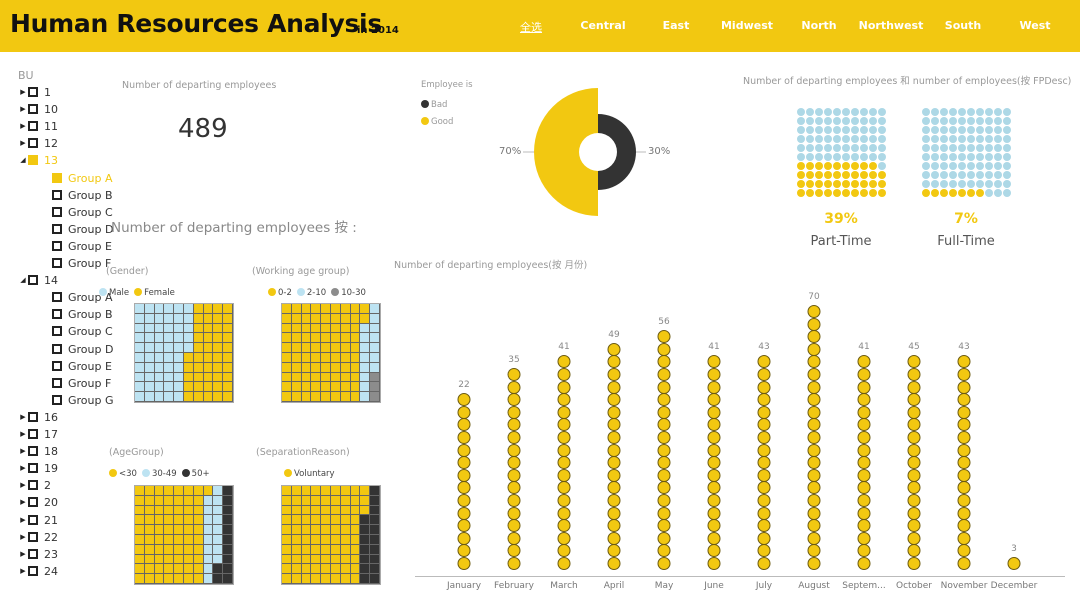 The width and height of the screenshot is (1080, 612). I want to click on tree-item: ▶ 16, so click(38, 417).